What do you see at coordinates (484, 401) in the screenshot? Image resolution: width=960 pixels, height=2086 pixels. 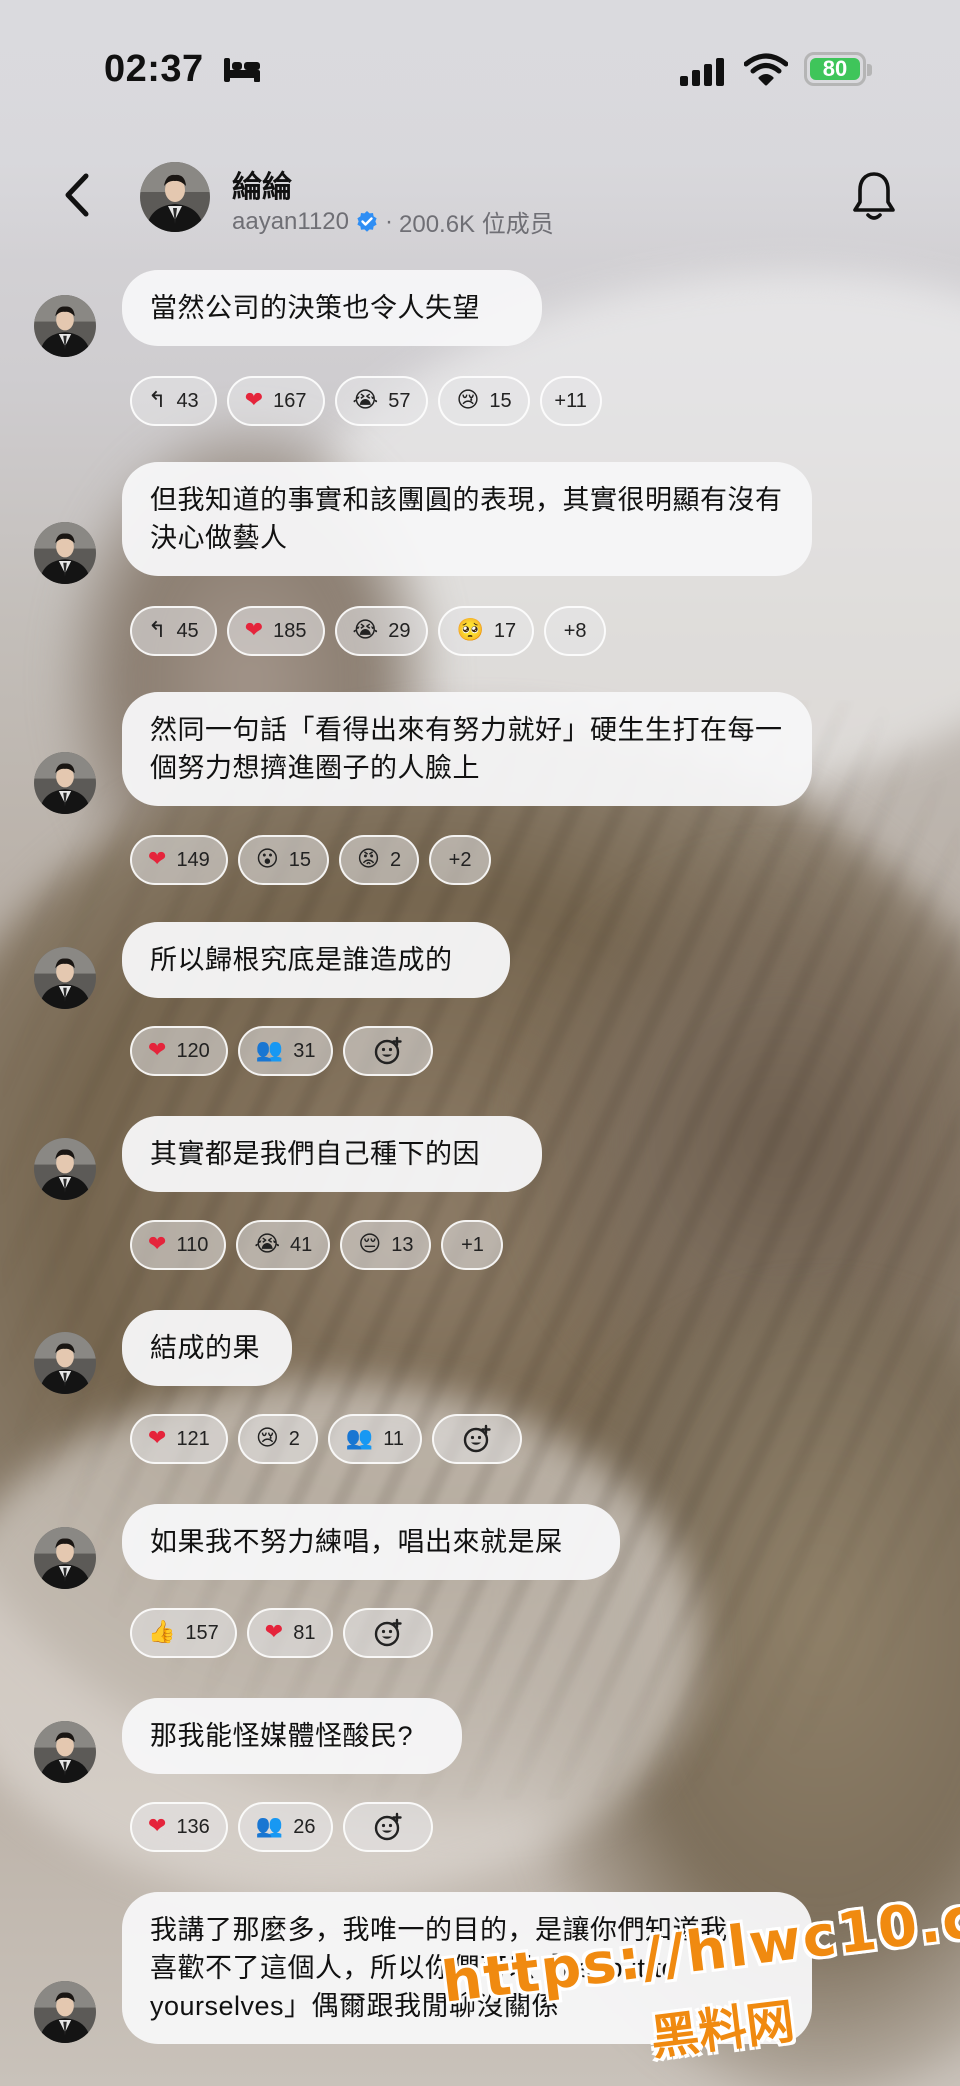 I see `reaction-chip: 😢 15` at bounding box center [484, 401].